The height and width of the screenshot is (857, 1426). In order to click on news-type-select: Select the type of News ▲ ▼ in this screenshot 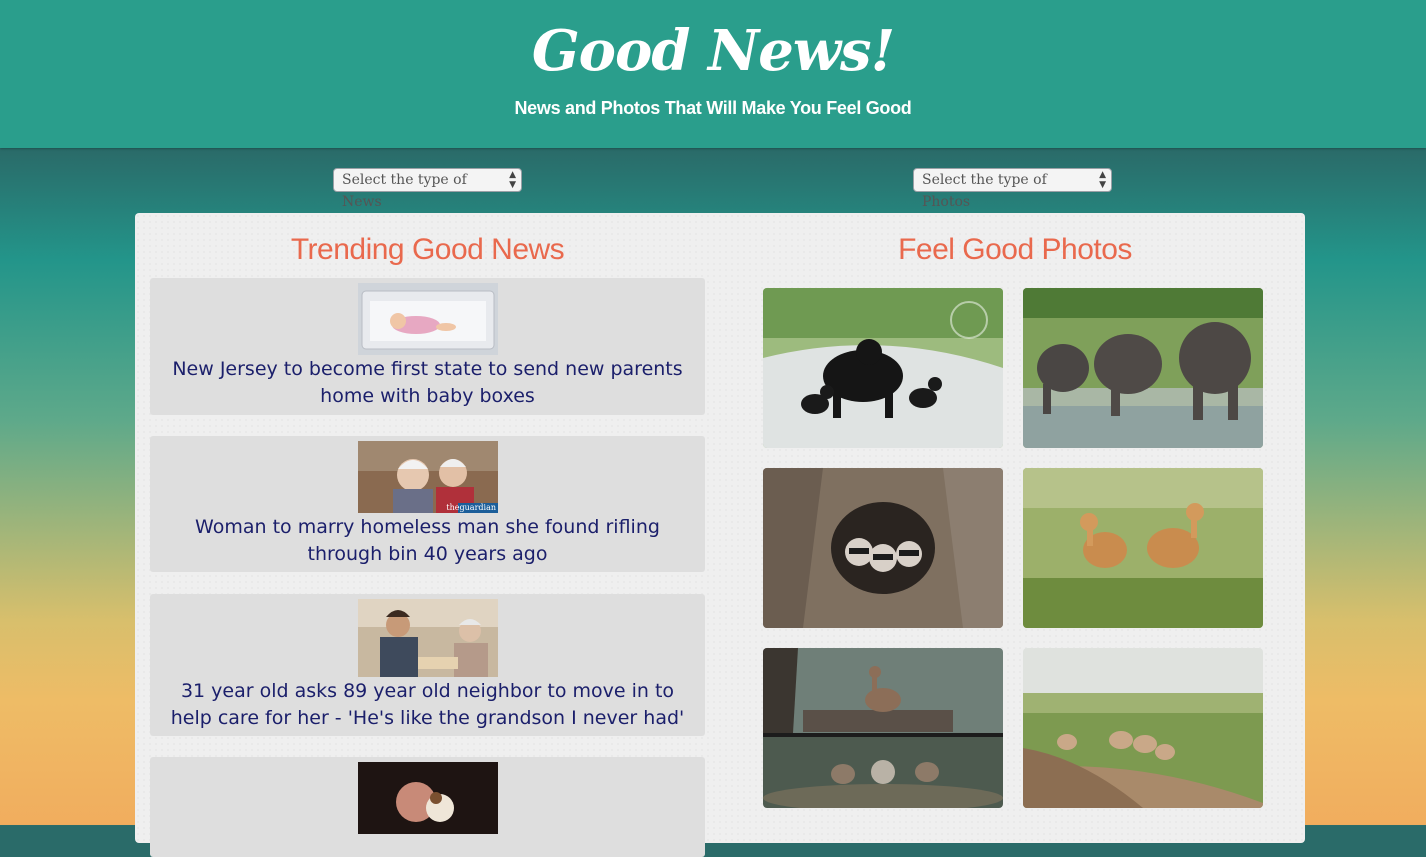, I will do `click(427, 189)`.